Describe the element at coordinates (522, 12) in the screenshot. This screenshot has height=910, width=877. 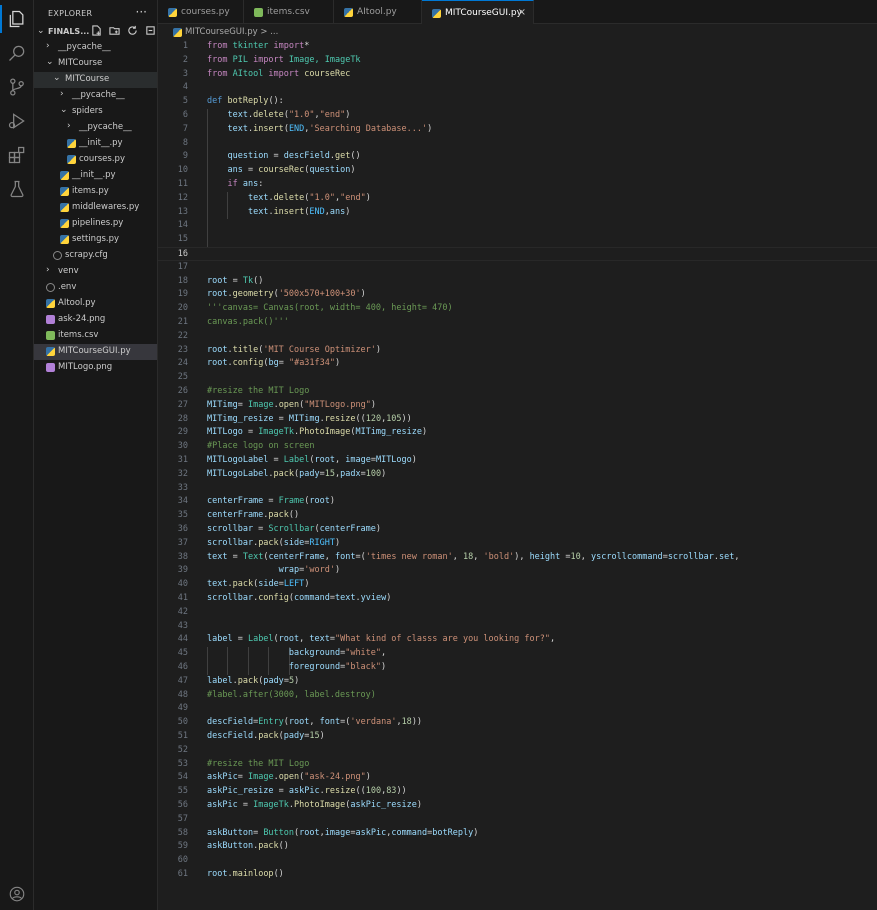
I see `close-icon: ×` at that location.